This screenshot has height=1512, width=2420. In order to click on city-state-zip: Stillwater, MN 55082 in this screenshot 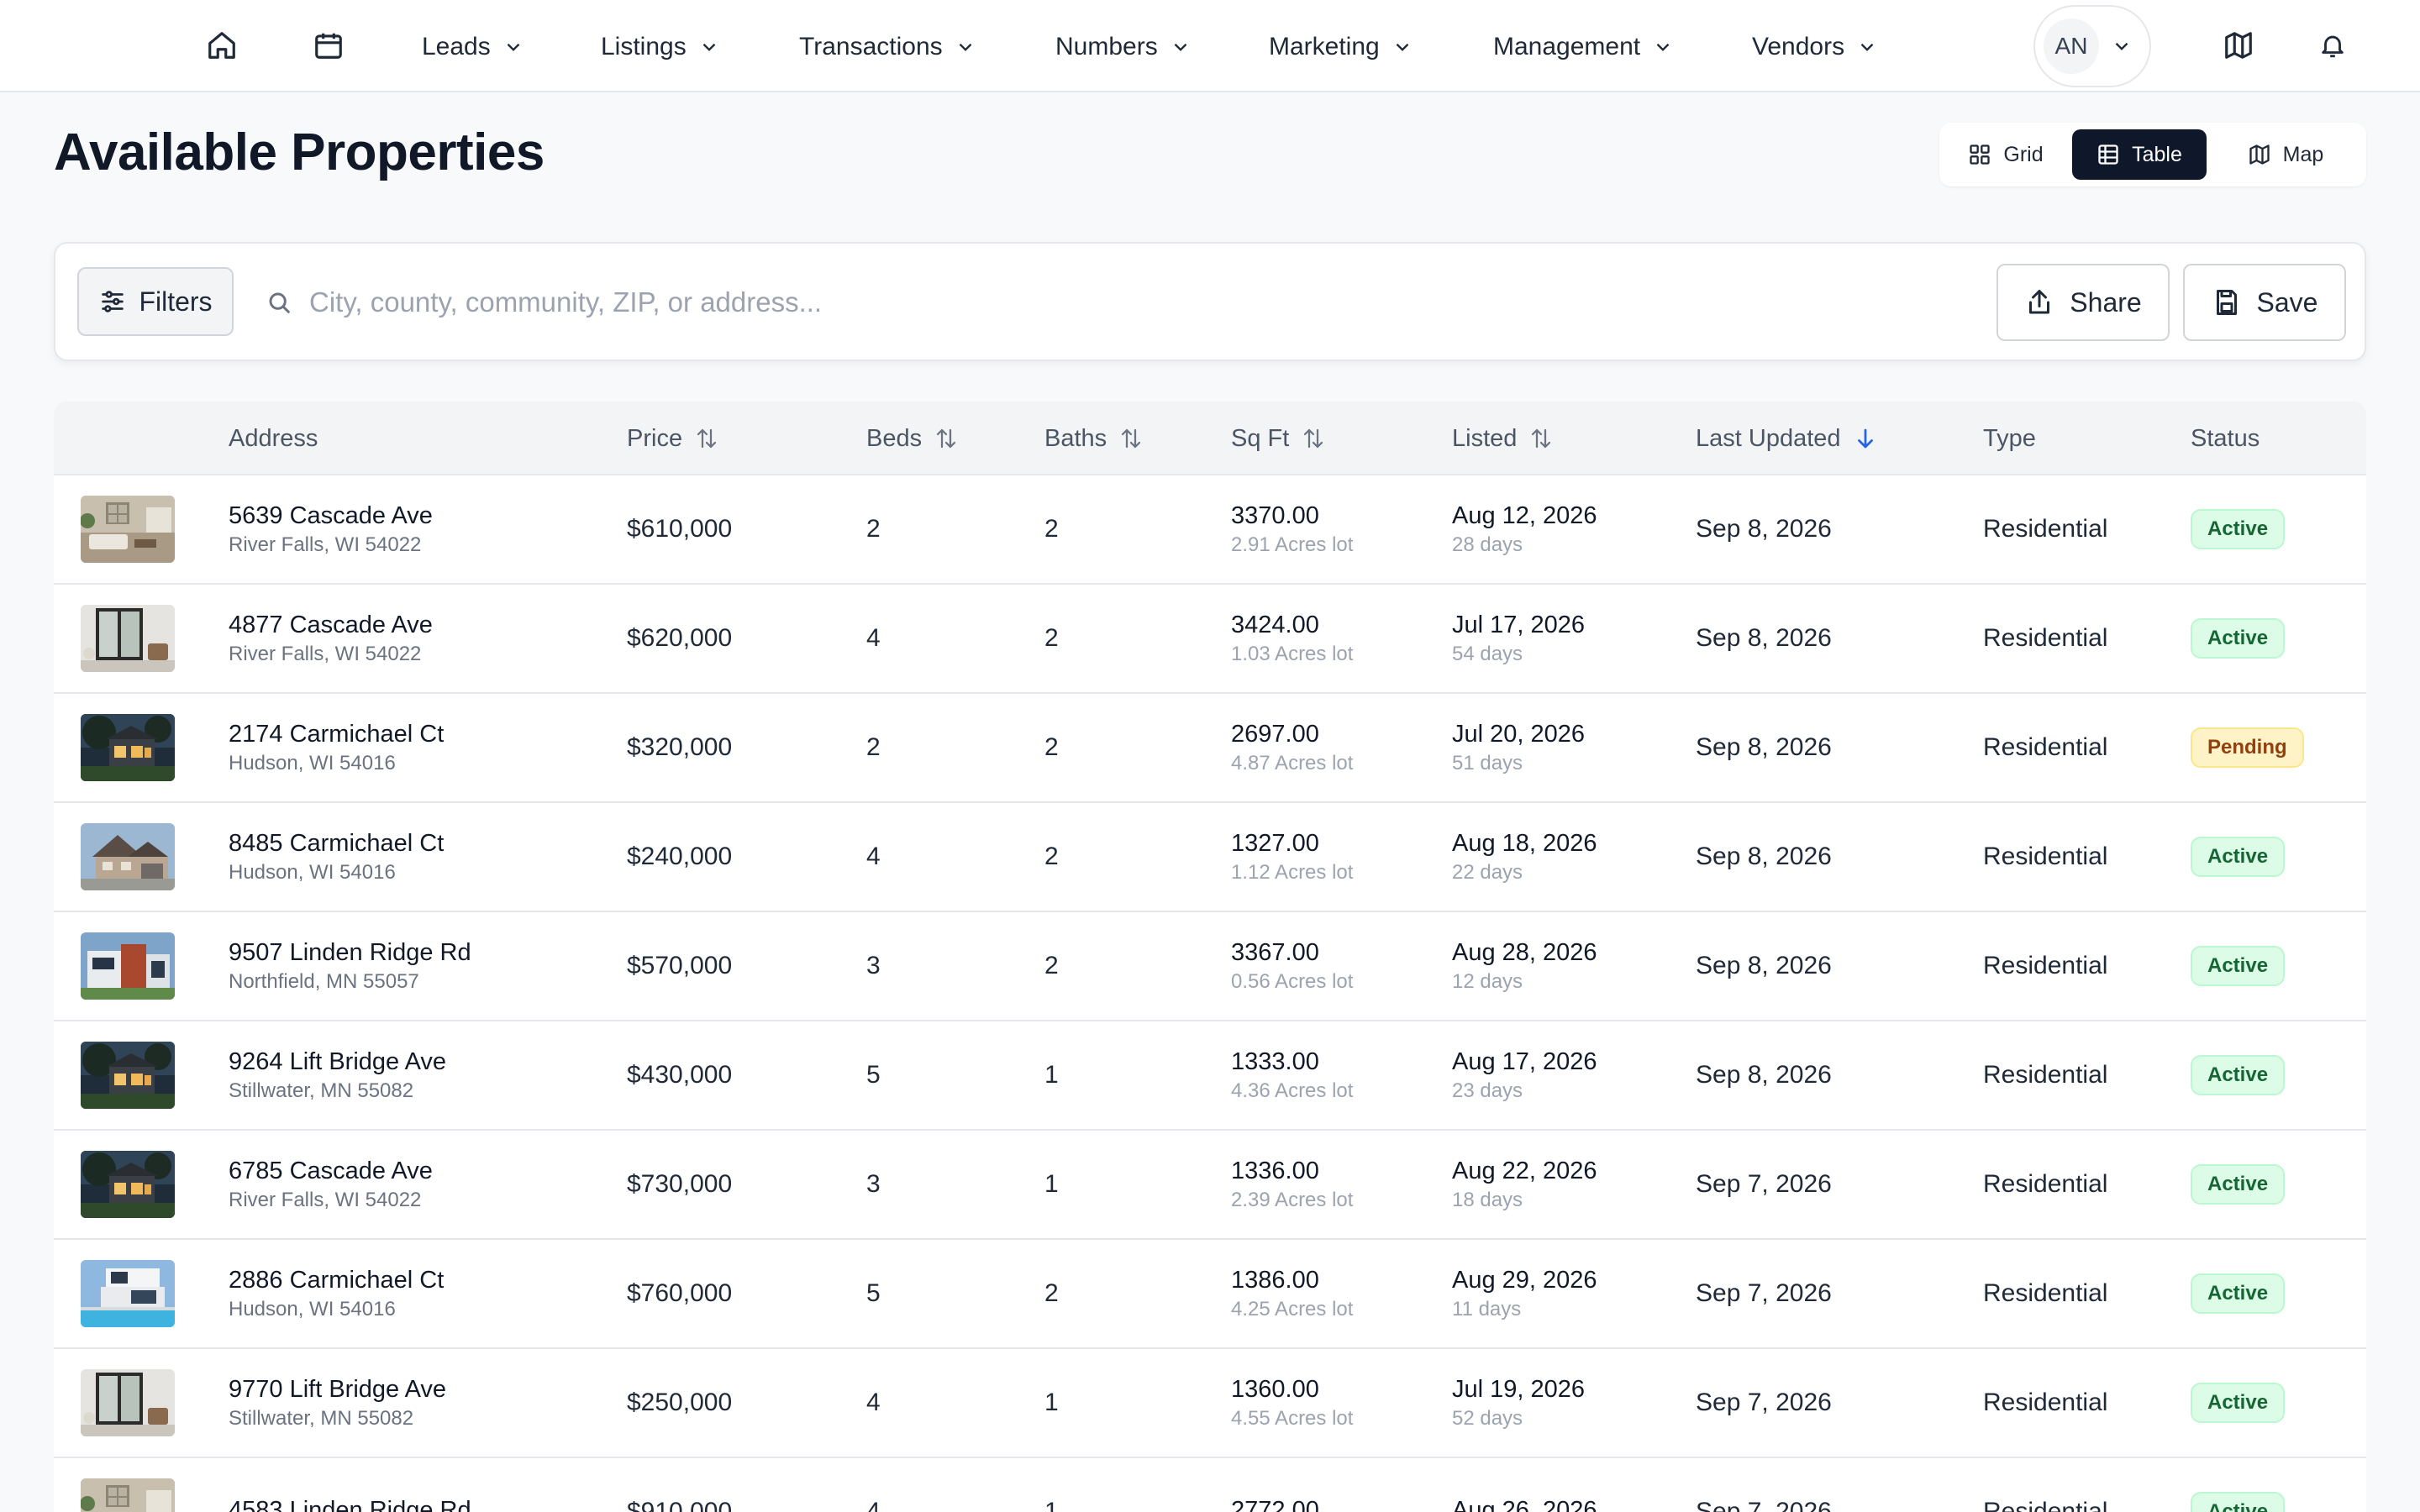, I will do `click(321, 1090)`.